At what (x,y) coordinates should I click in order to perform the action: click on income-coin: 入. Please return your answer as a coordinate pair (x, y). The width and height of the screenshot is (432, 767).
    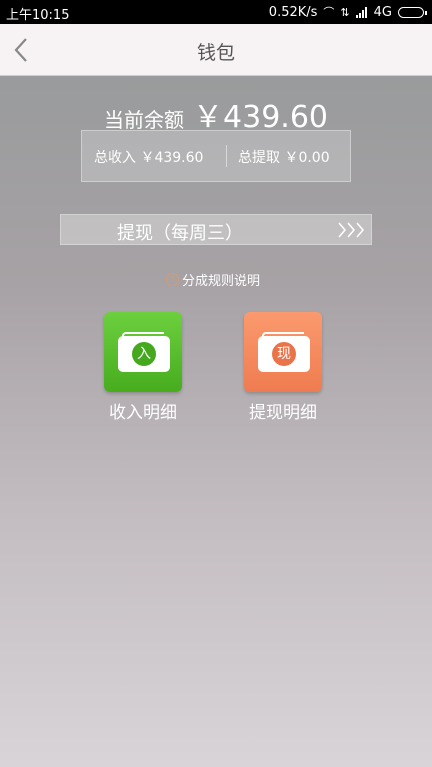
    Looking at the image, I should click on (144, 354).